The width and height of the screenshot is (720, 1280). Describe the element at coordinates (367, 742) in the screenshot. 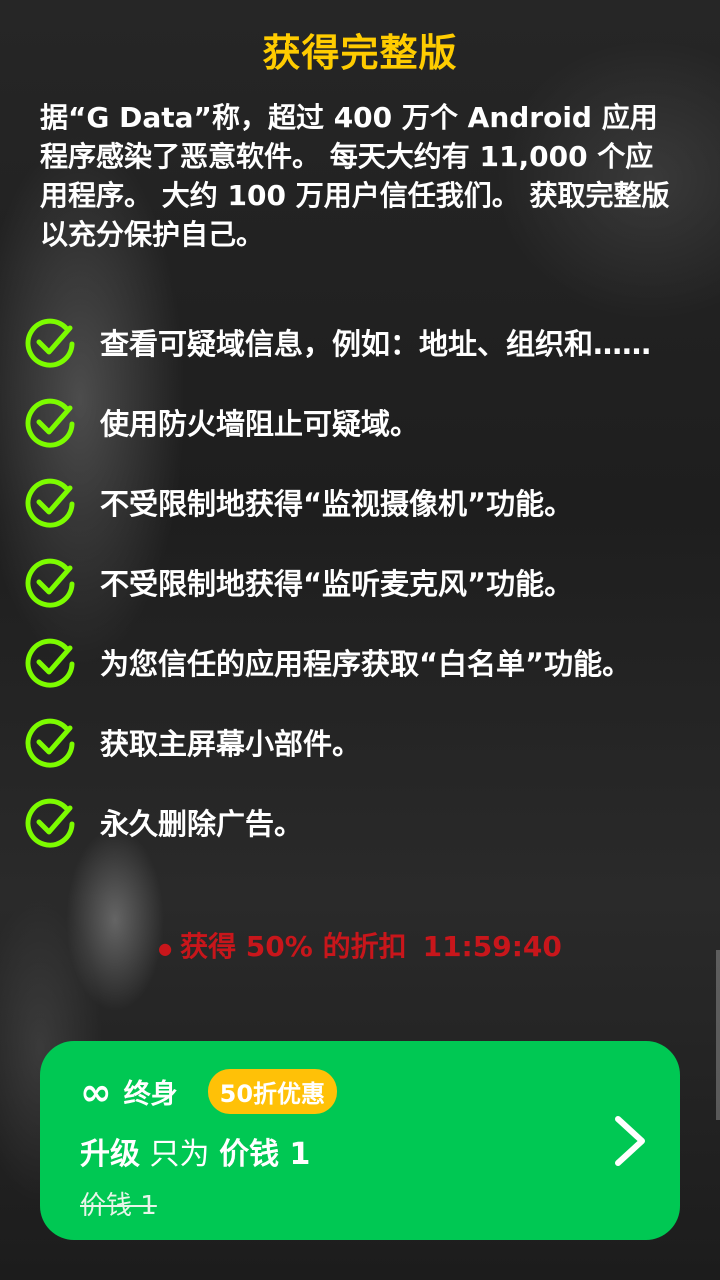

I see `feature-item: 获取主屏幕小部件。` at that location.